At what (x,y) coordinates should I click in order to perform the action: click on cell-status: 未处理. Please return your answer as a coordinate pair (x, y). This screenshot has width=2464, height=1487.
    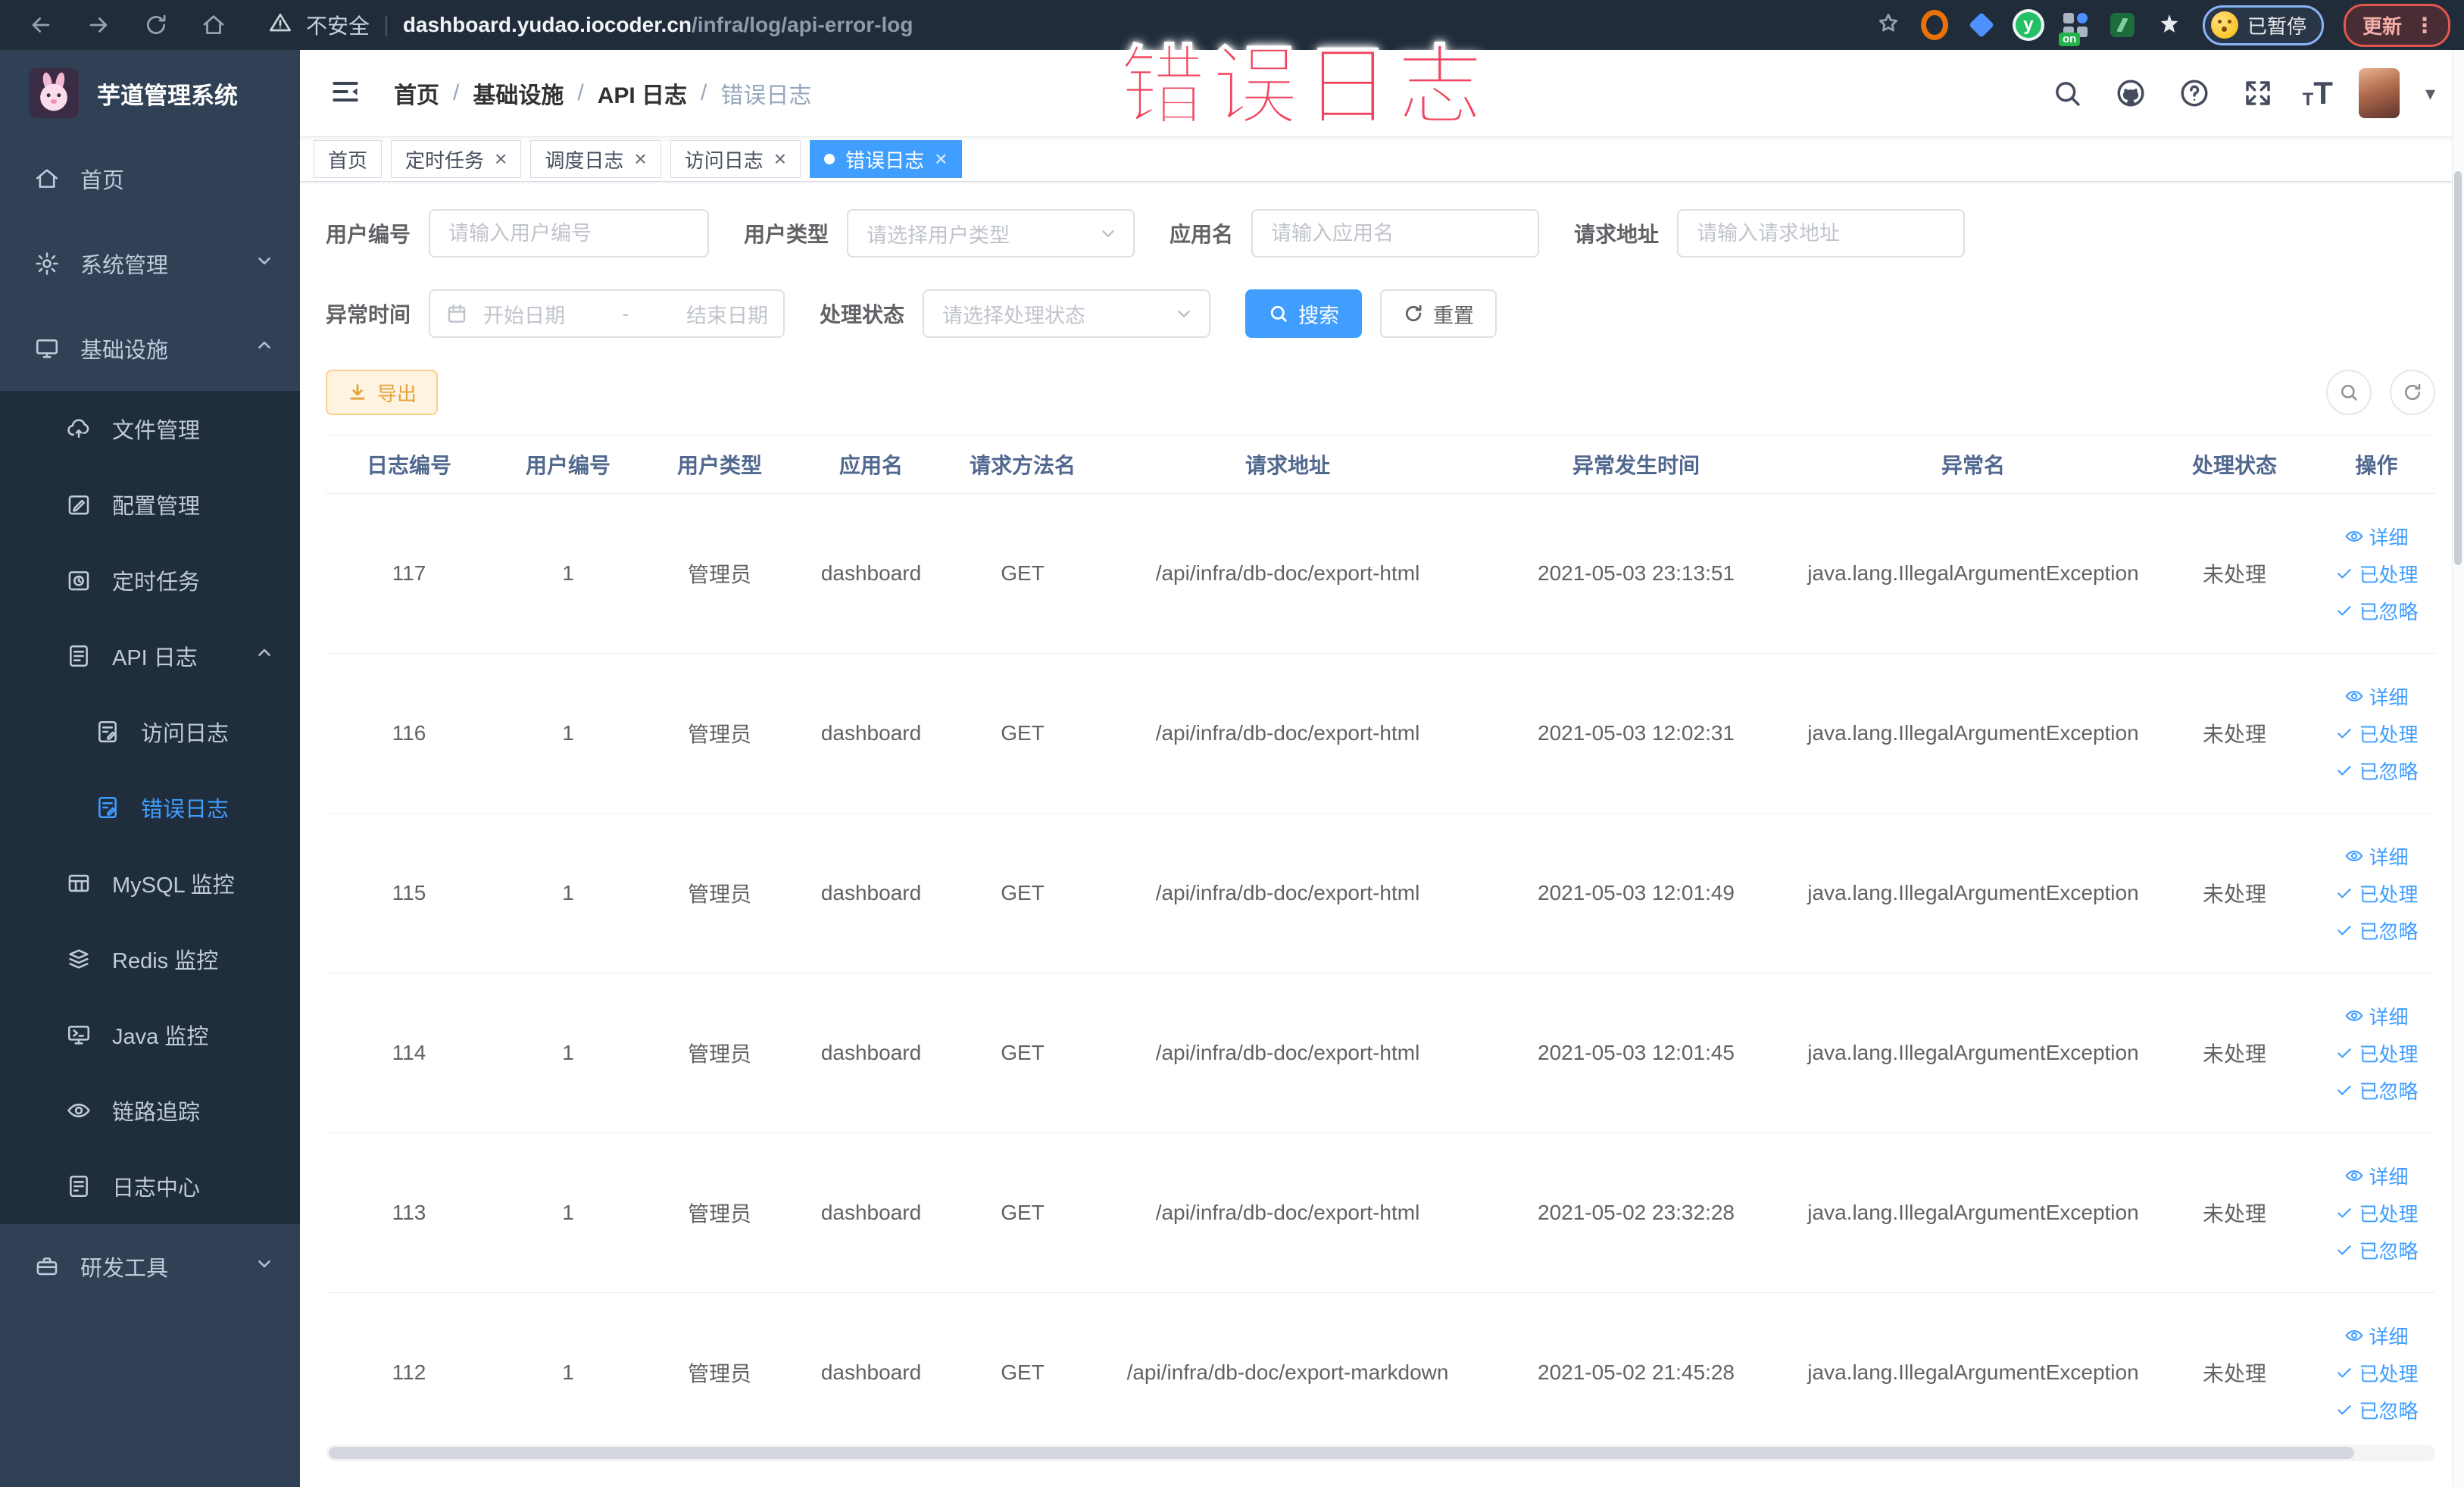
    Looking at the image, I should click on (2234, 1373).